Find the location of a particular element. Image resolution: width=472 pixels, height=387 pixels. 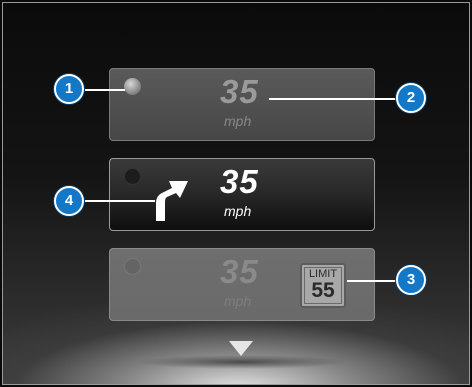

callout-badge-3: 3 is located at coordinates (411, 280).